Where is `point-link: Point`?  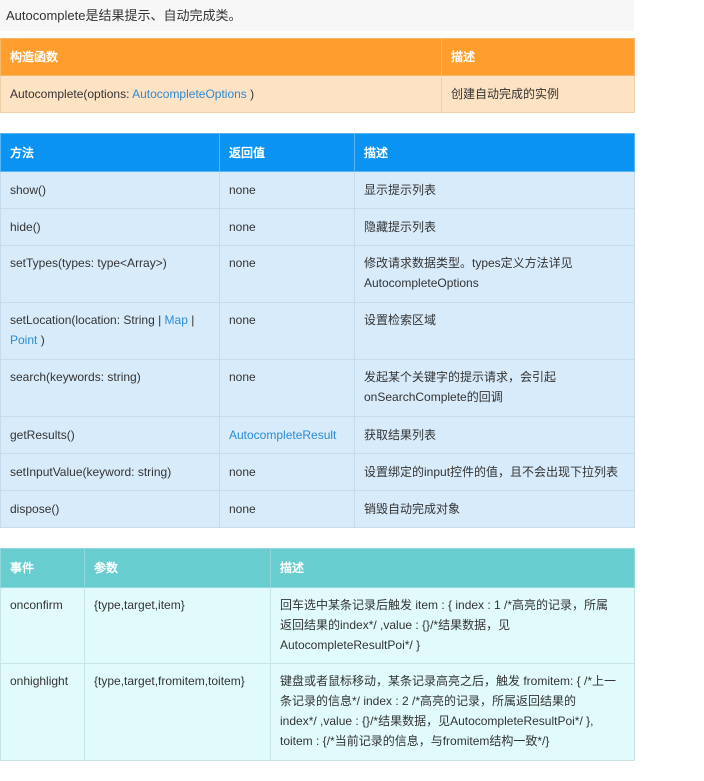 point-link: Point is located at coordinates (23, 340).